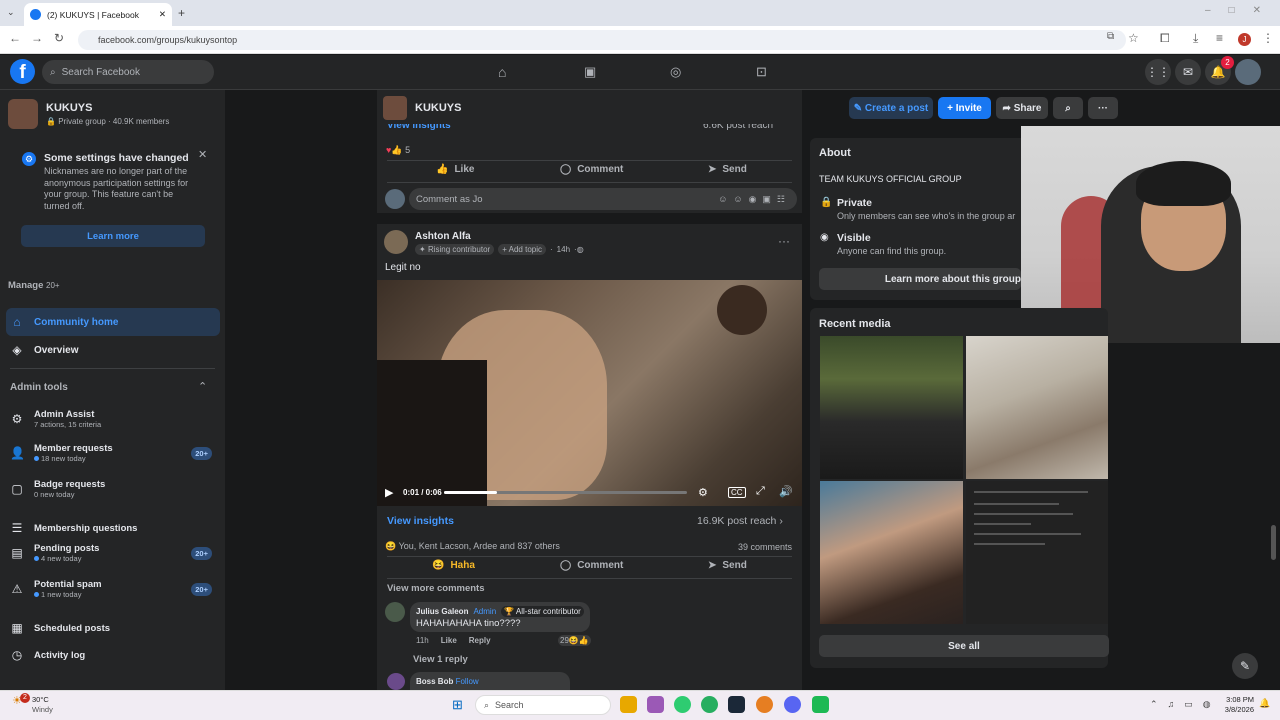 Image resolution: width=1280 pixels, height=720 pixels. I want to click on more-options-button: ···, so click(1103, 108).